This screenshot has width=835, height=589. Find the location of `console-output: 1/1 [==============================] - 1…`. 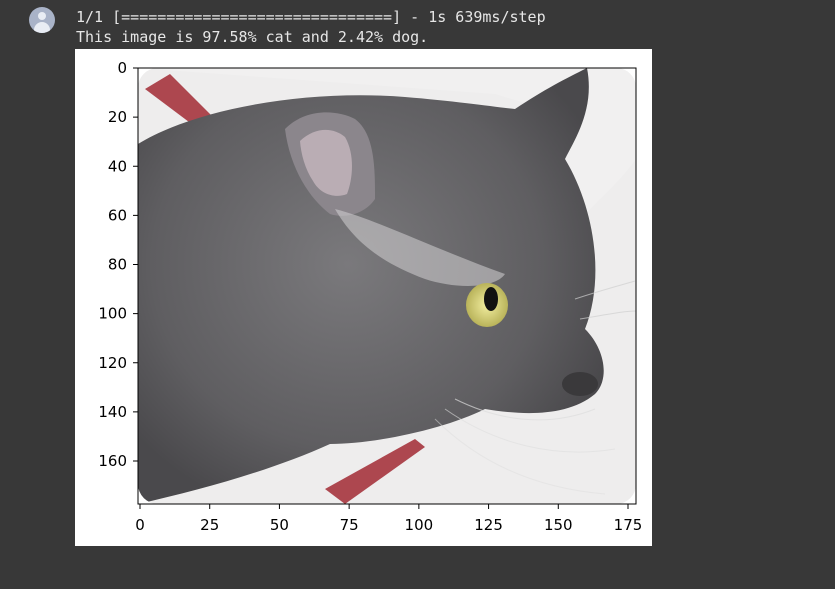

console-output: 1/1 [==============================] - 1… is located at coordinates (311, 27).